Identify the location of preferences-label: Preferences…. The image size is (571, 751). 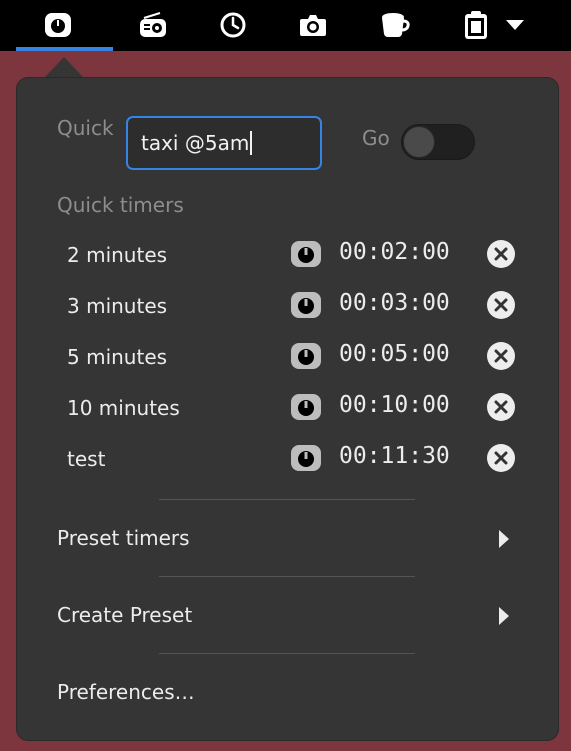
(126, 692).